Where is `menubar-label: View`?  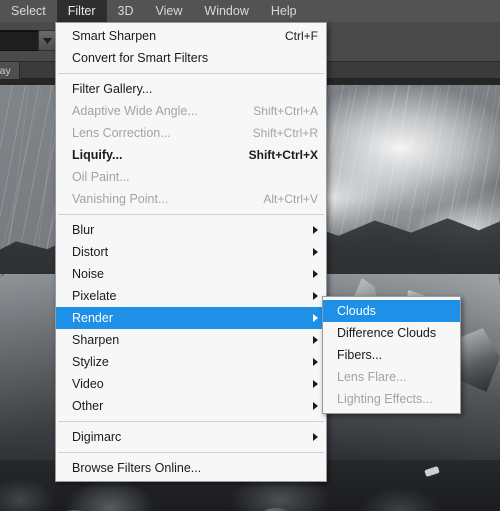
menubar-label: View is located at coordinates (169, 11).